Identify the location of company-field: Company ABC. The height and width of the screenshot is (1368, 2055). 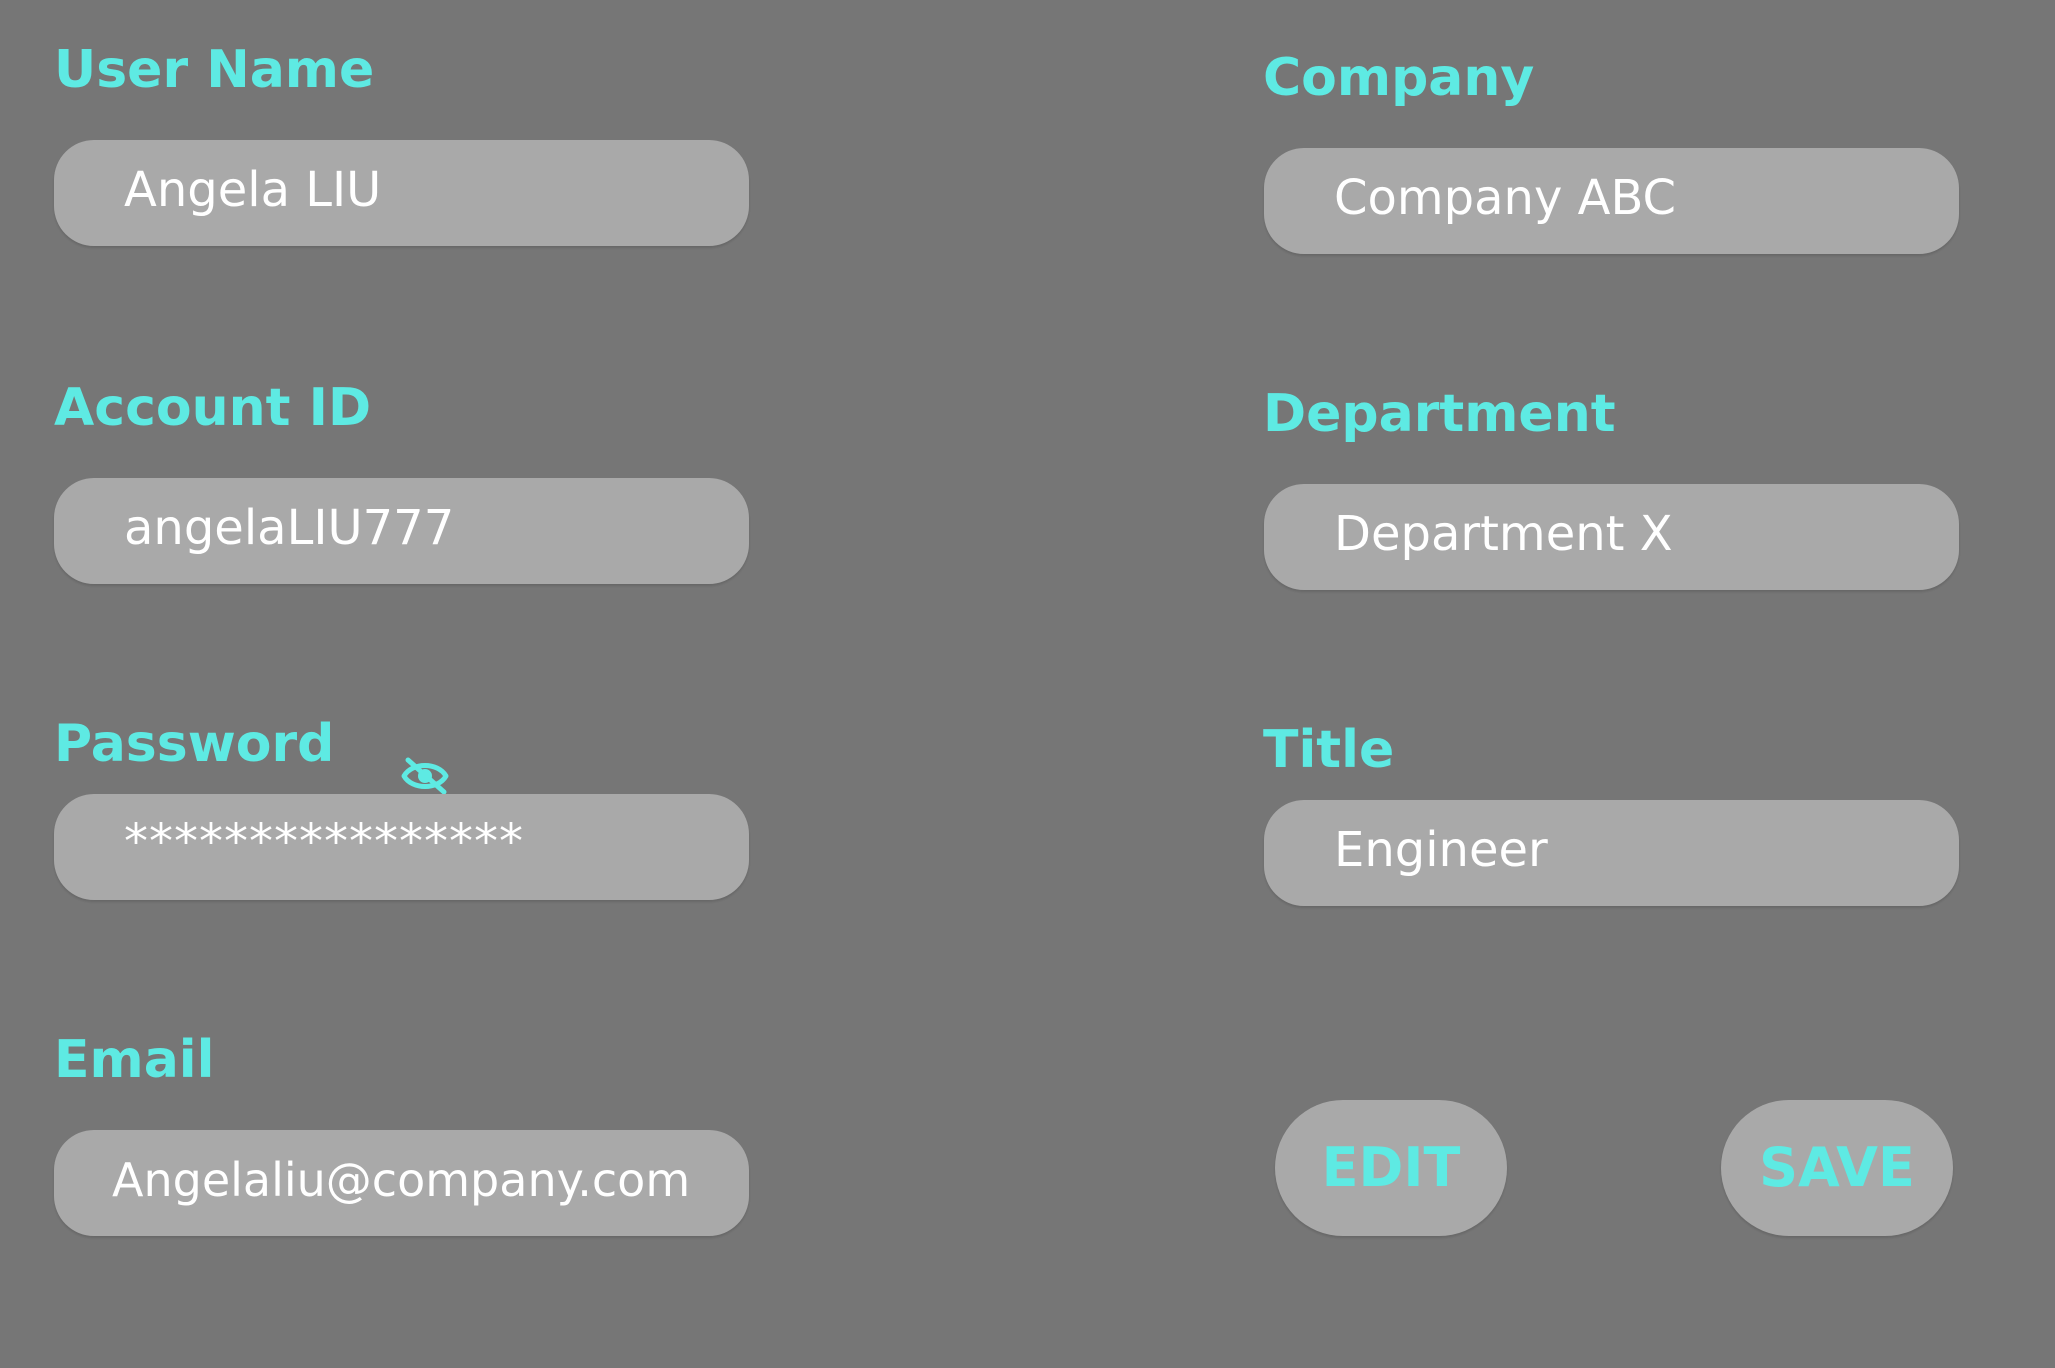
(1611, 201).